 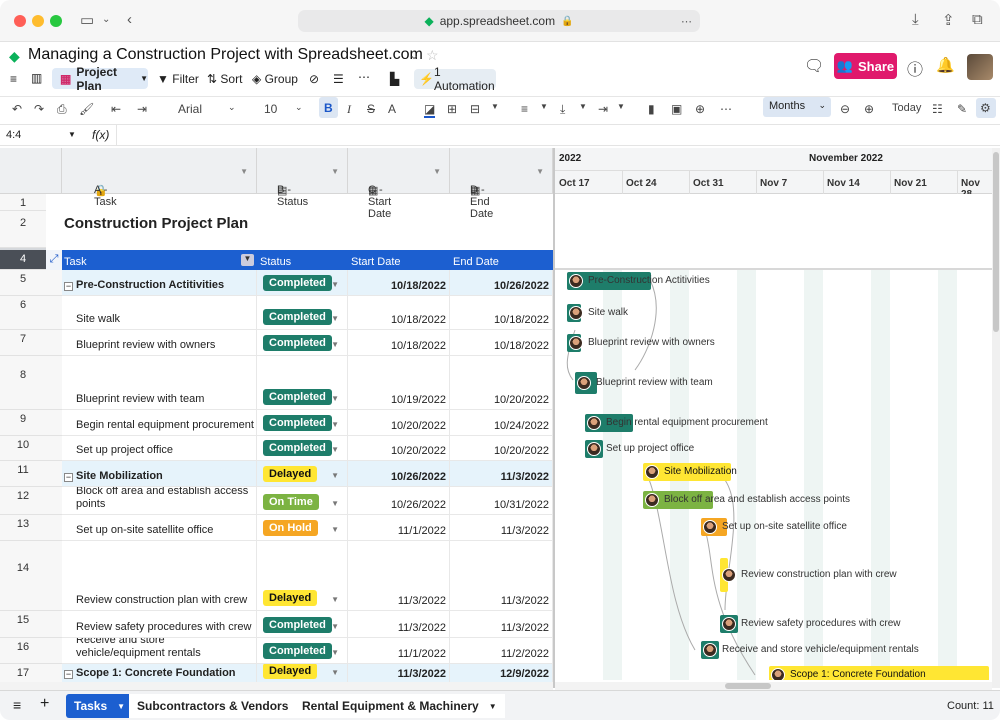 What do you see at coordinates (686, 21) in the screenshot?
I see `more-icon: ⋯` at bounding box center [686, 21].